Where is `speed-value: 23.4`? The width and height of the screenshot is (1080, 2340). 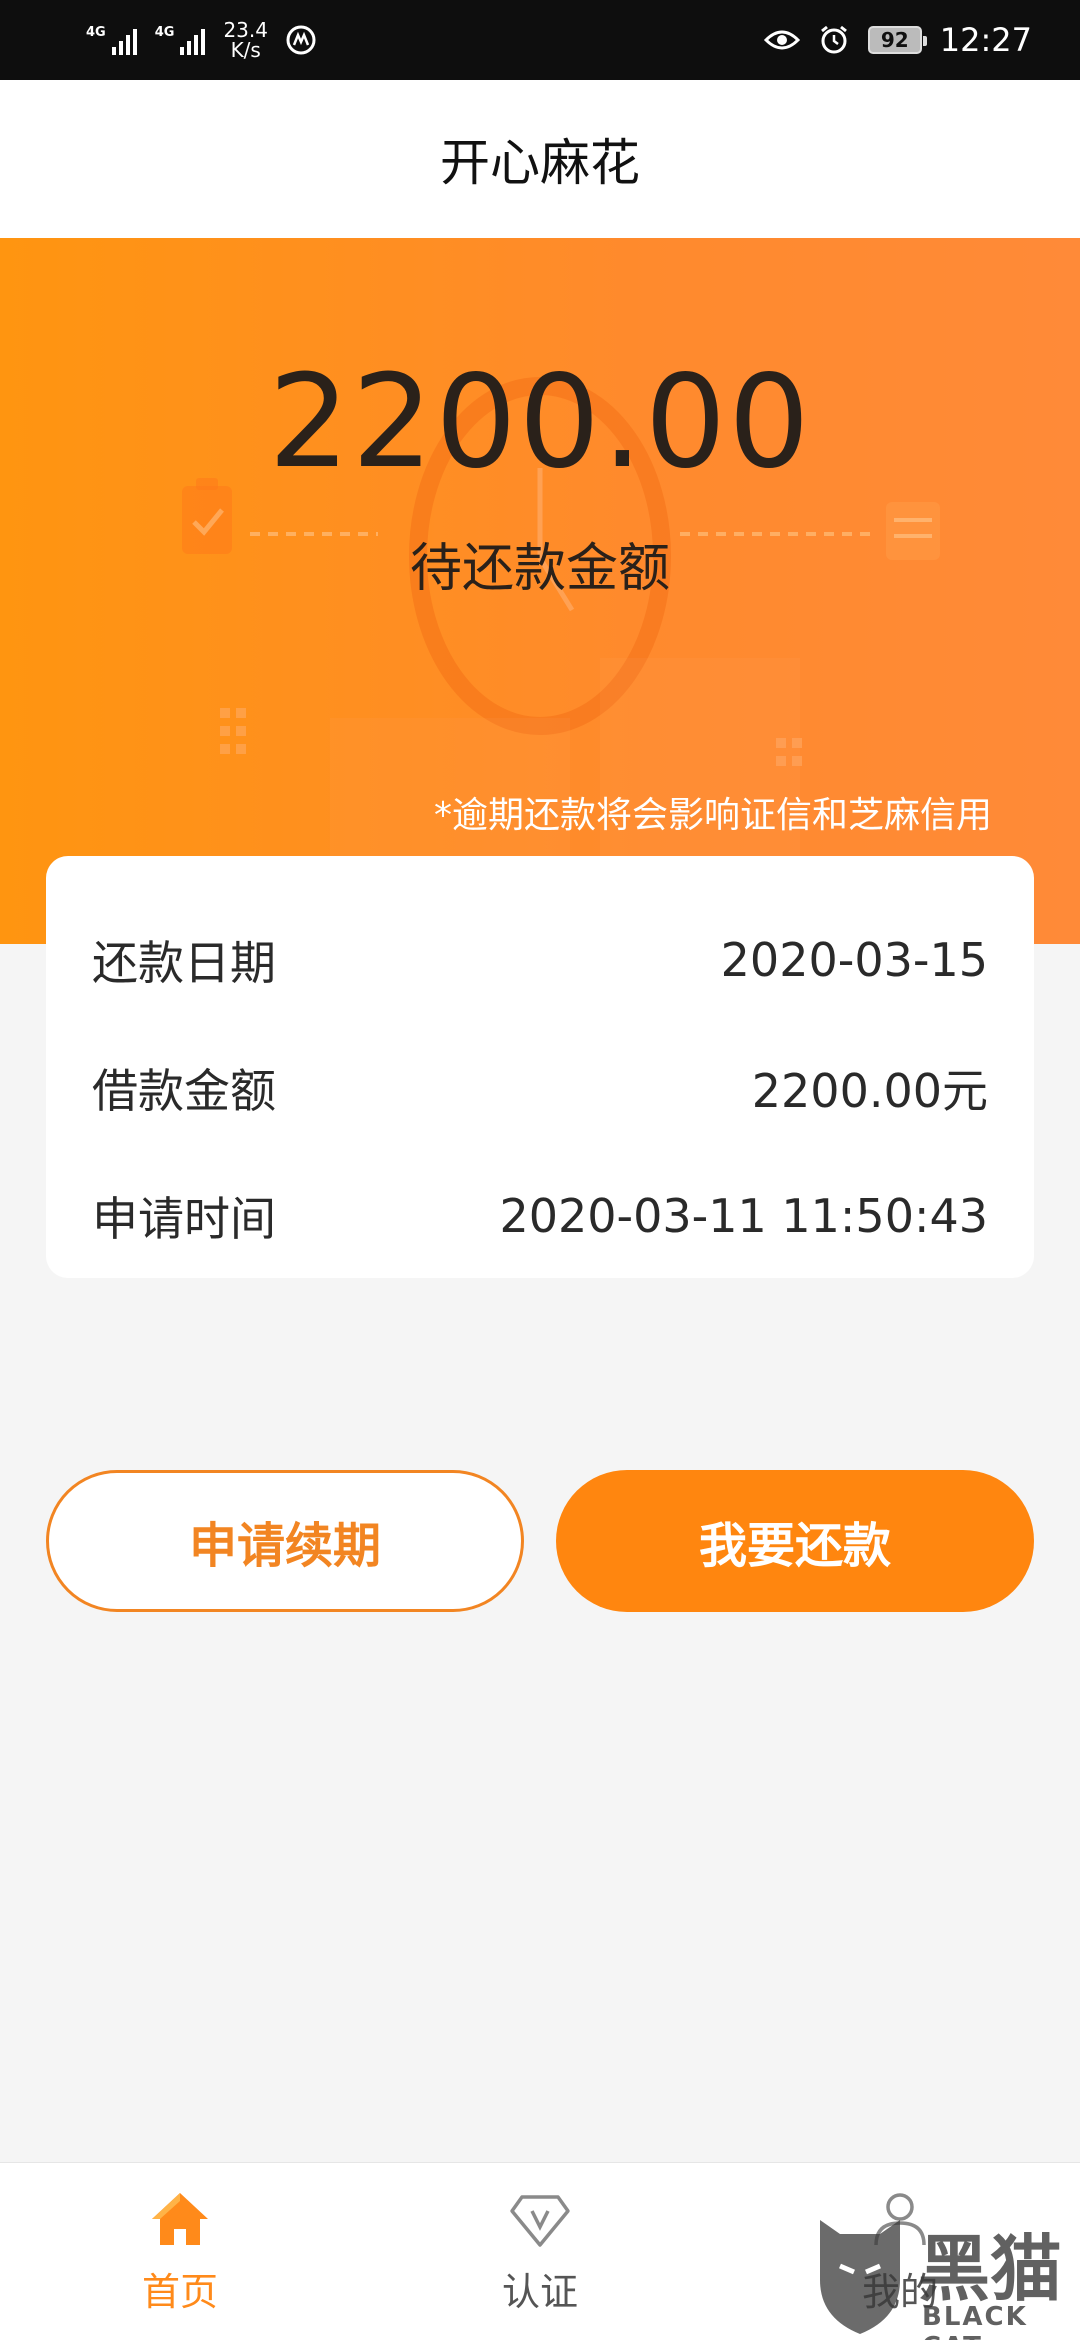 speed-value: 23.4 is located at coordinates (245, 30).